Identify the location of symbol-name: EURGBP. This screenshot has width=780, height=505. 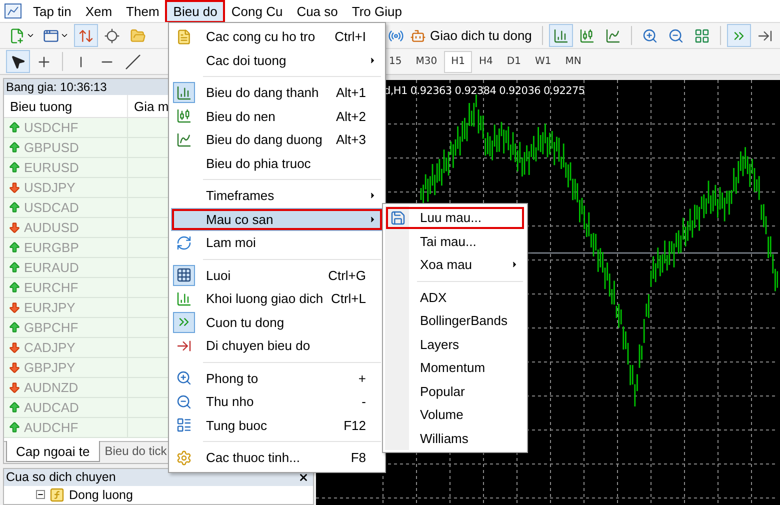
(51, 247).